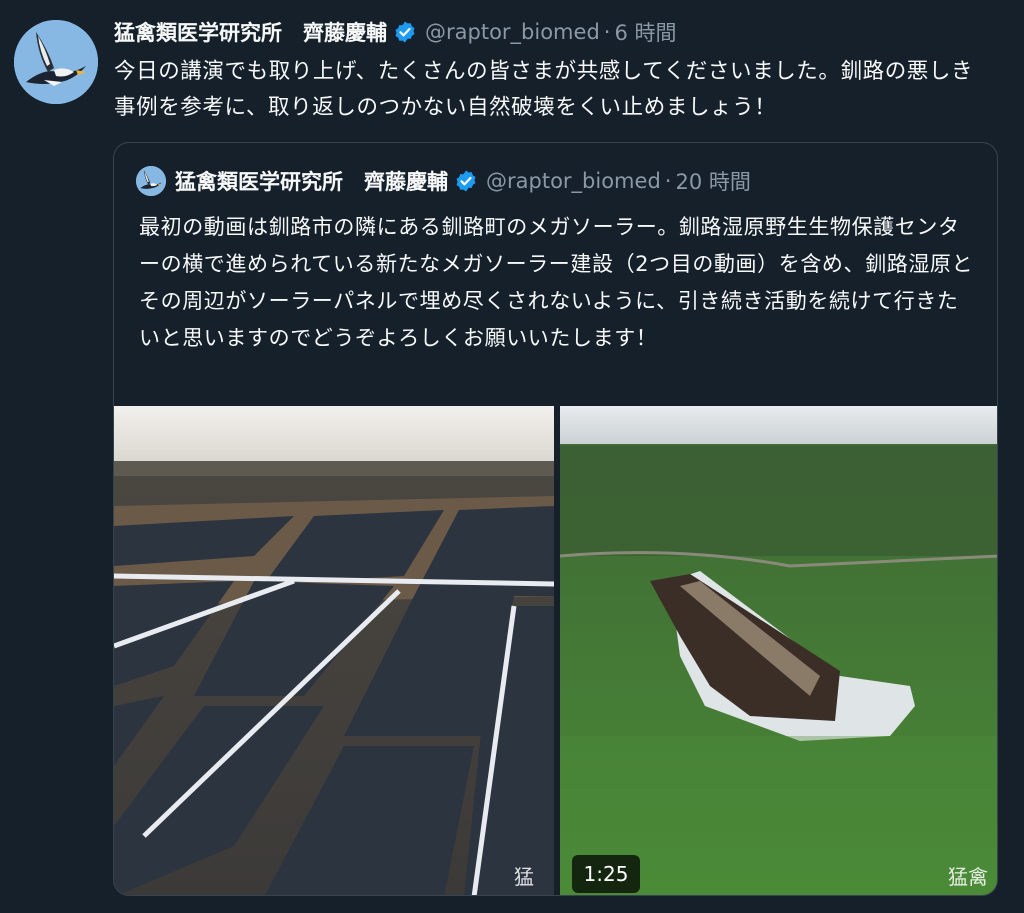  I want to click on tweet-header: 猛禽類医学研究所 齊藤慶輔 @raptor_biomed · 6 時間, so click(395, 32).